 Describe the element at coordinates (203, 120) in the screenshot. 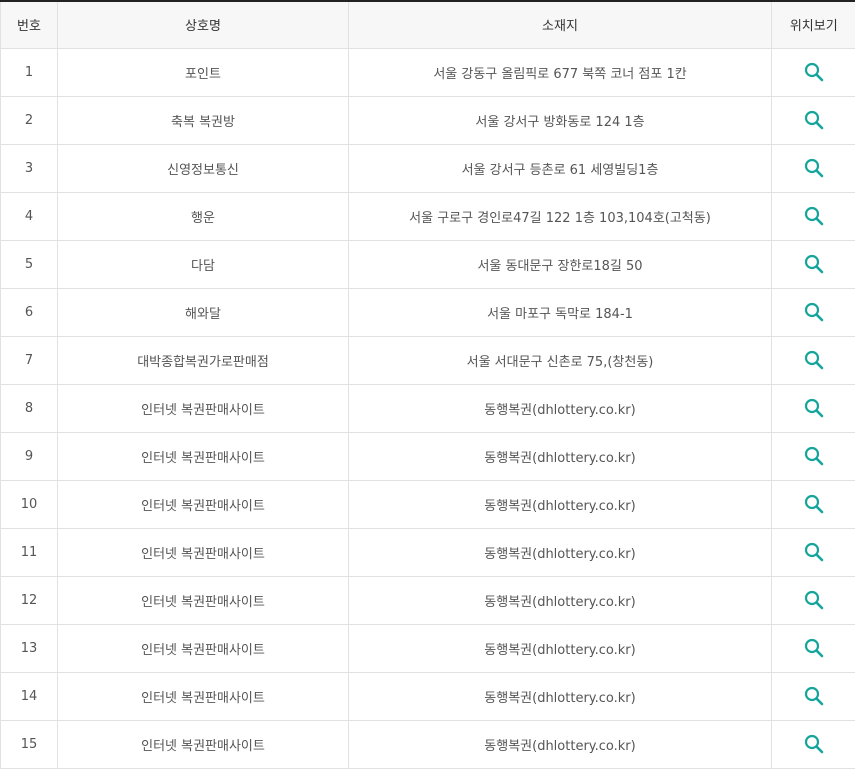

I see `row-store-name: 축복 복권방` at that location.